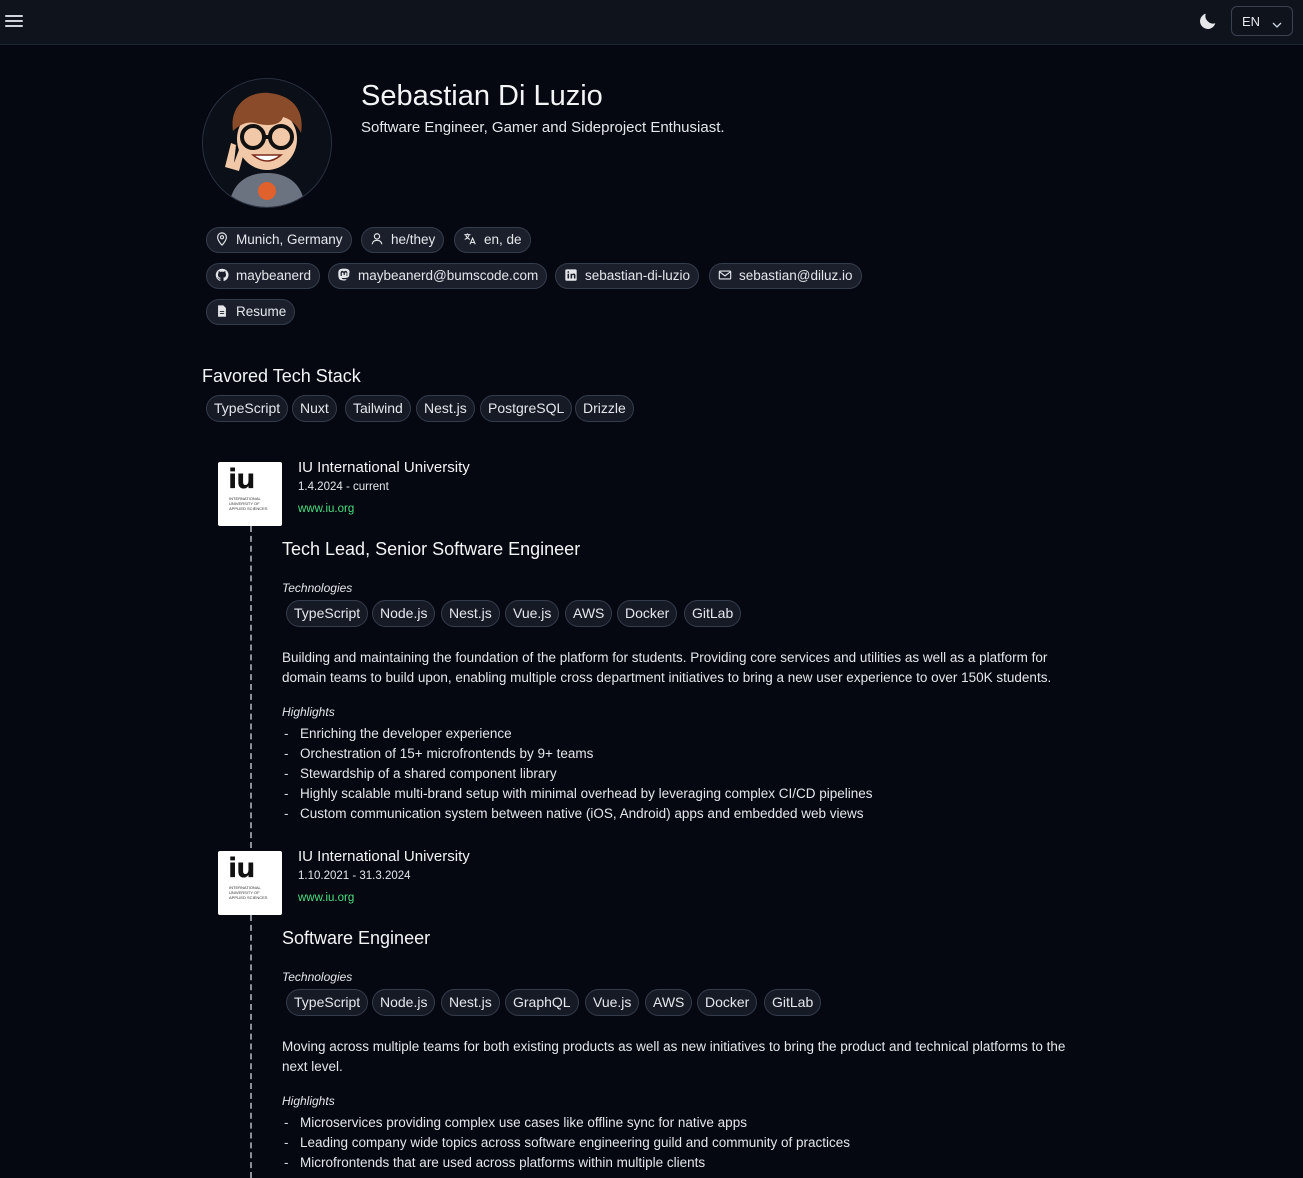  I want to click on email-link: sebastian@diluz.io, so click(785, 276).